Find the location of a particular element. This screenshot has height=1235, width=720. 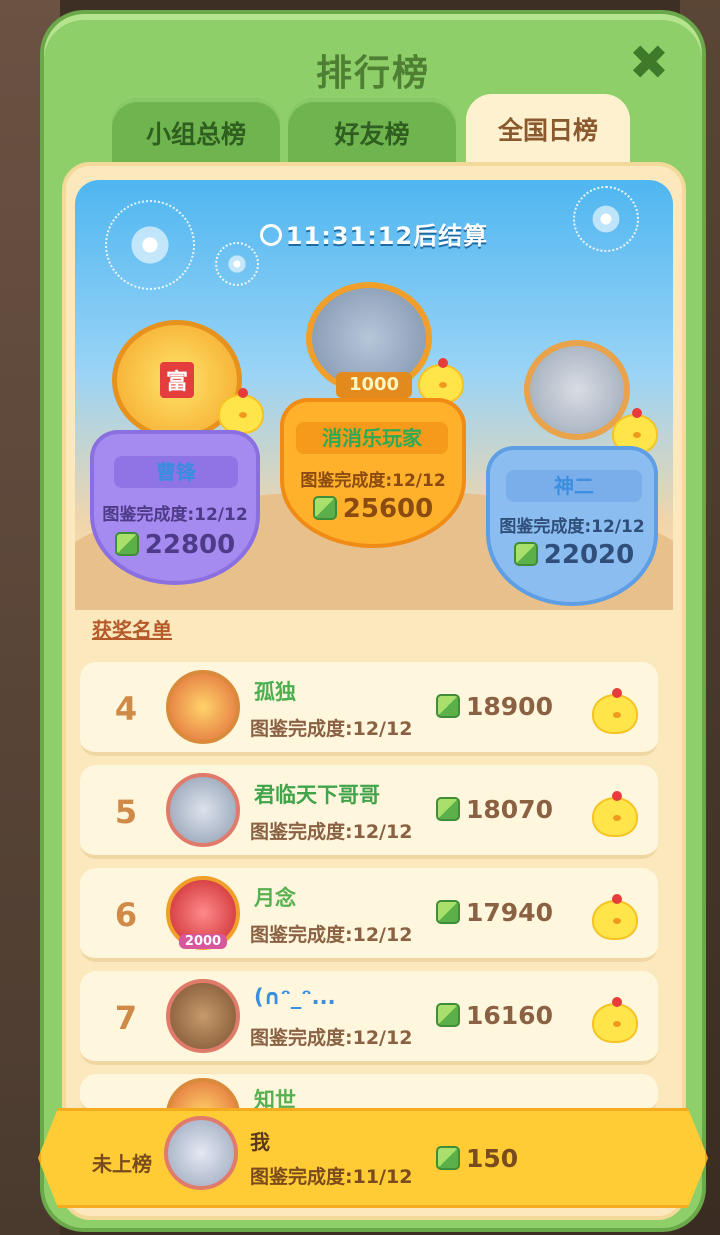

rank-number: 7 is located at coordinates (126, 1018).